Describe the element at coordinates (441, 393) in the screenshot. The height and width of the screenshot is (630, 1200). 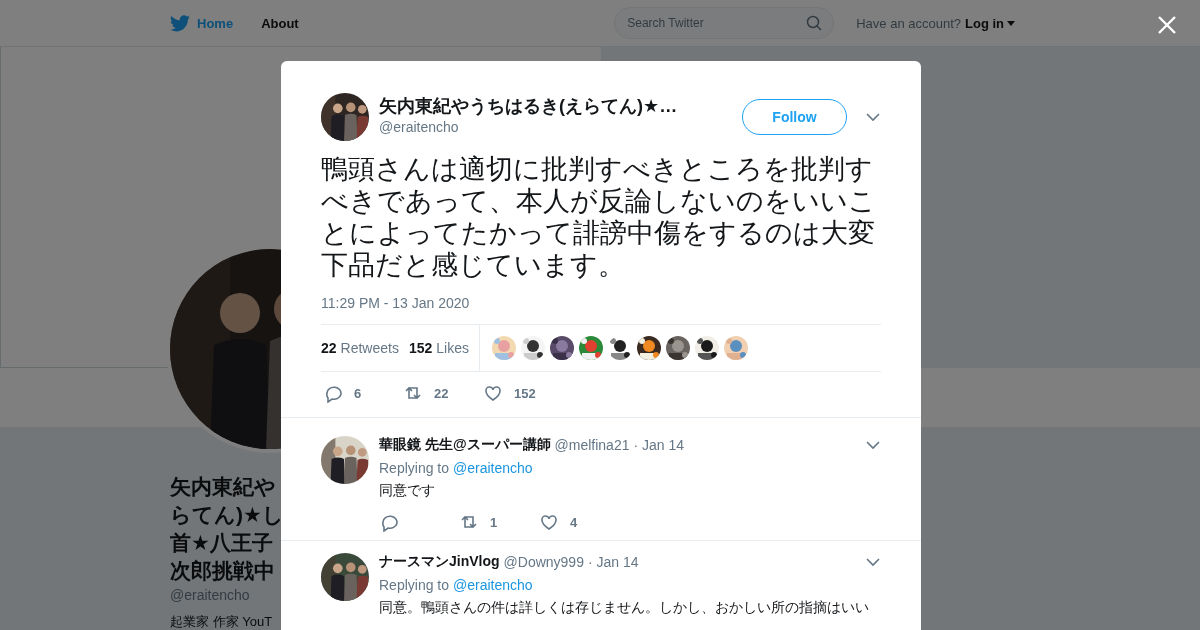
I see `action-count: 22` at that location.